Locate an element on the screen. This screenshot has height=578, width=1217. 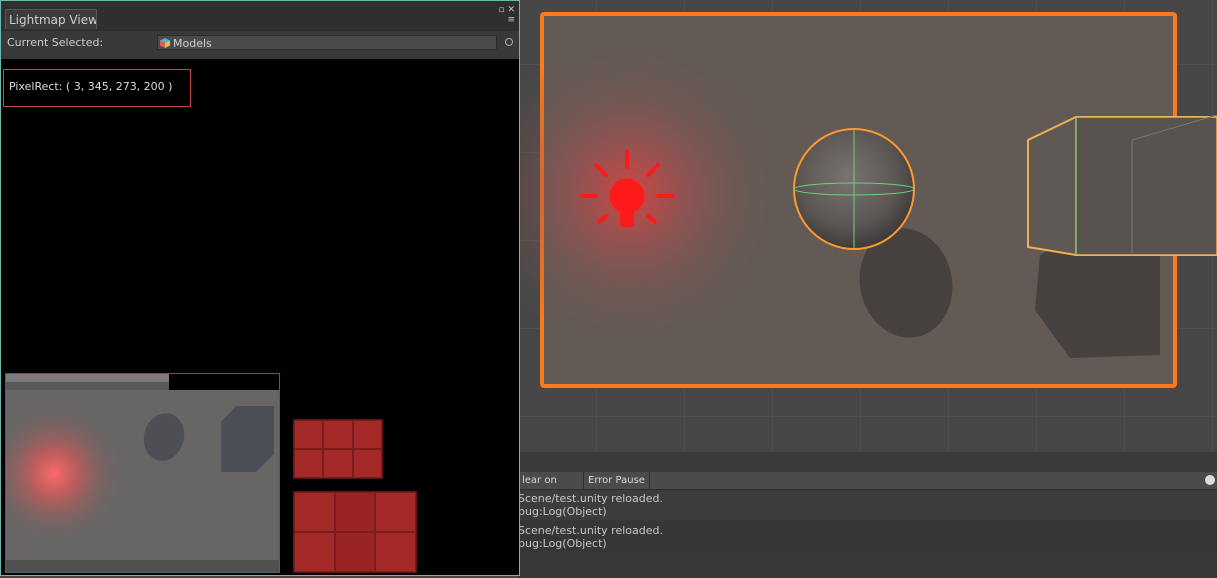
current-selected-value: Models is located at coordinates (192, 43).